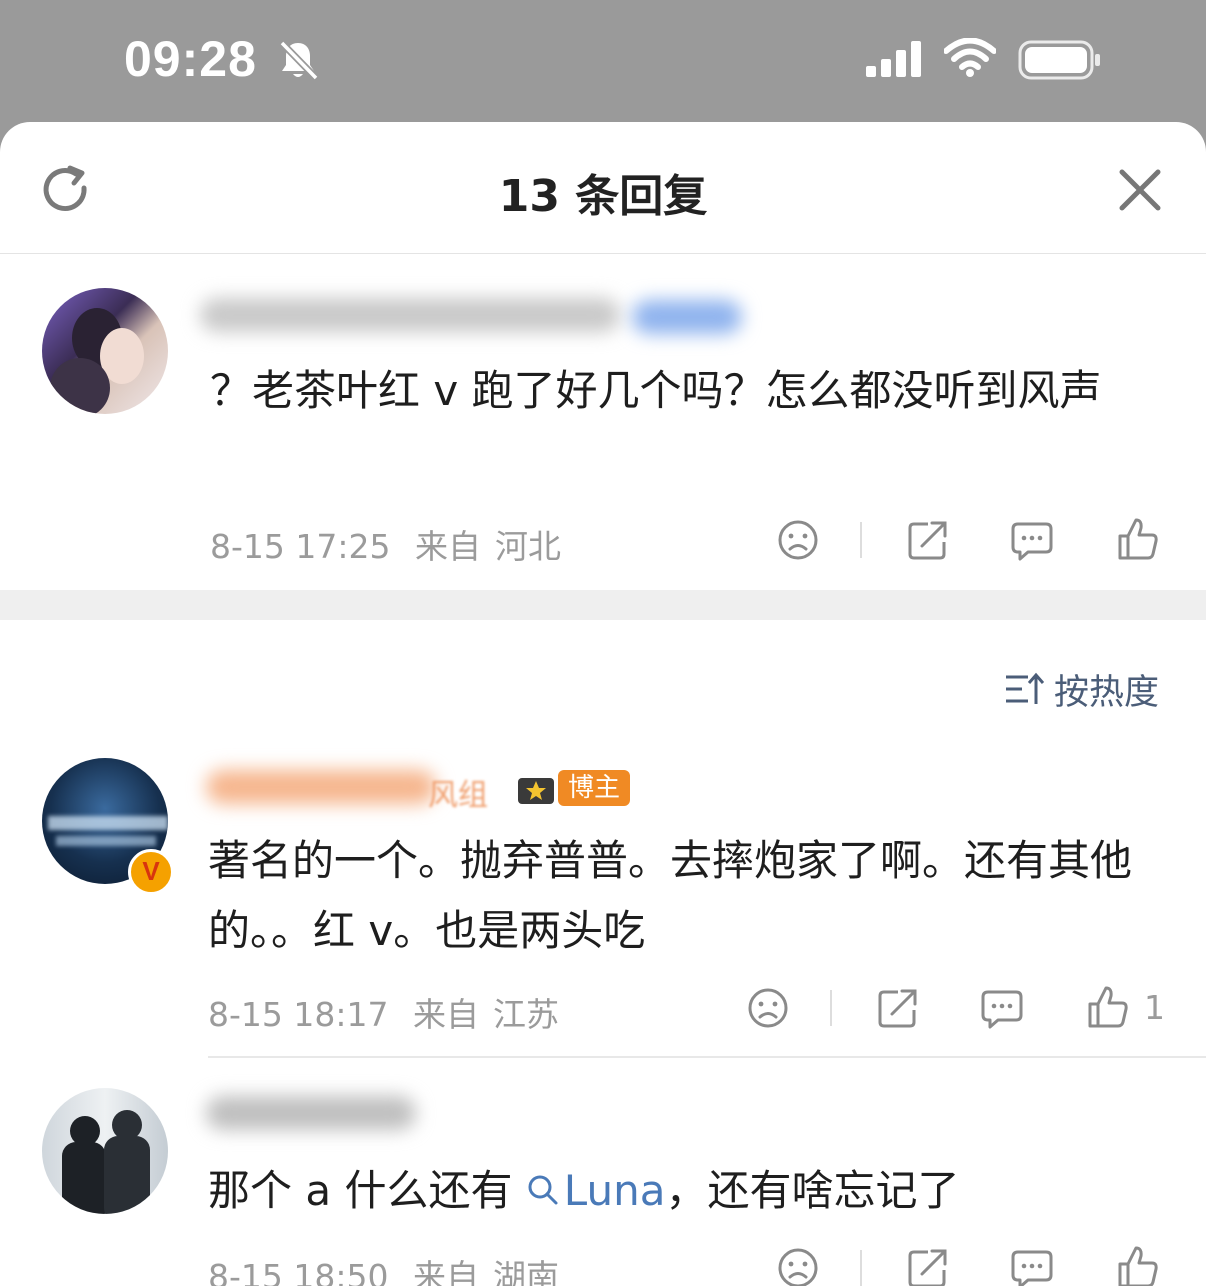  I want to click on comment-date: 8-15 17:25, so click(300, 546).